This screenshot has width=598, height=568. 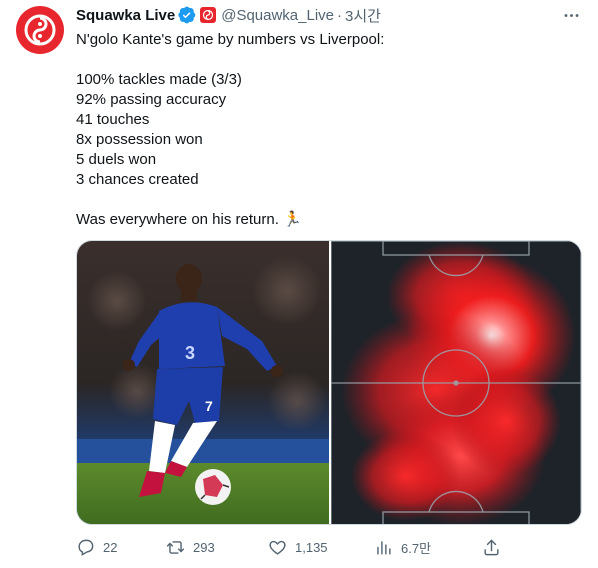 What do you see at coordinates (139, 139) in the screenshot?
I see `tweet-line: 8x possession won` at bounding box center [139, 139].